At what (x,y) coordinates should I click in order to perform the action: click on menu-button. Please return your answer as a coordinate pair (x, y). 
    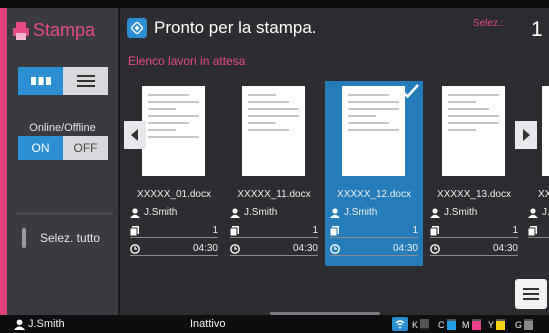
    Looking at the image, I should click on (531, 294).